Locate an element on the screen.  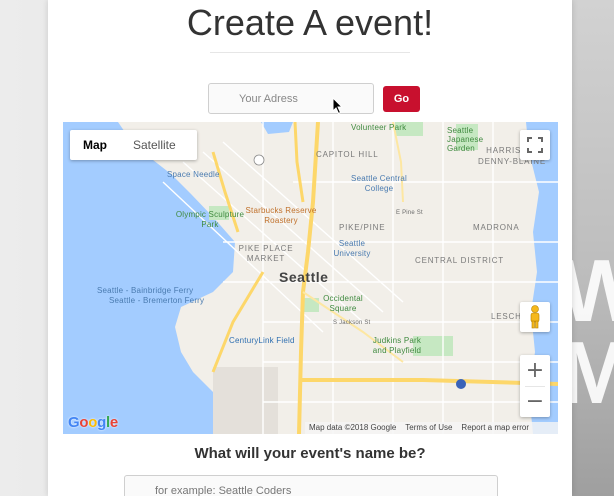
map-type-map-button: Map is located at coordinates (95, 145).